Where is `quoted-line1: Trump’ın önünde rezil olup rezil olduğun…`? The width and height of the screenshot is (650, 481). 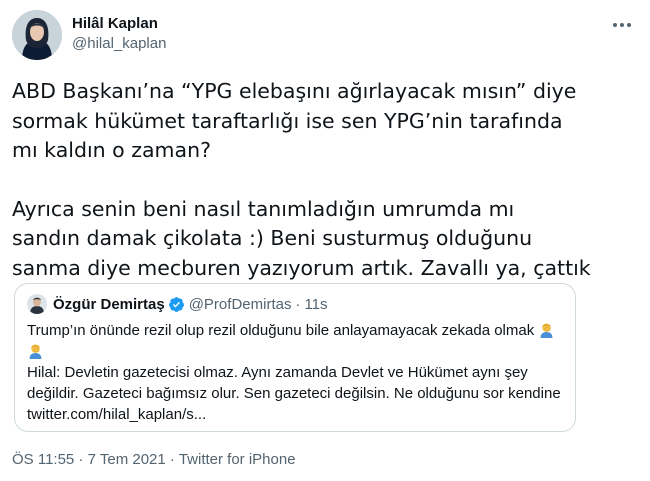
quoted-line1: Trump’ın önünde rezil olup rezil olduğun… is located at coordinates (281, 330).